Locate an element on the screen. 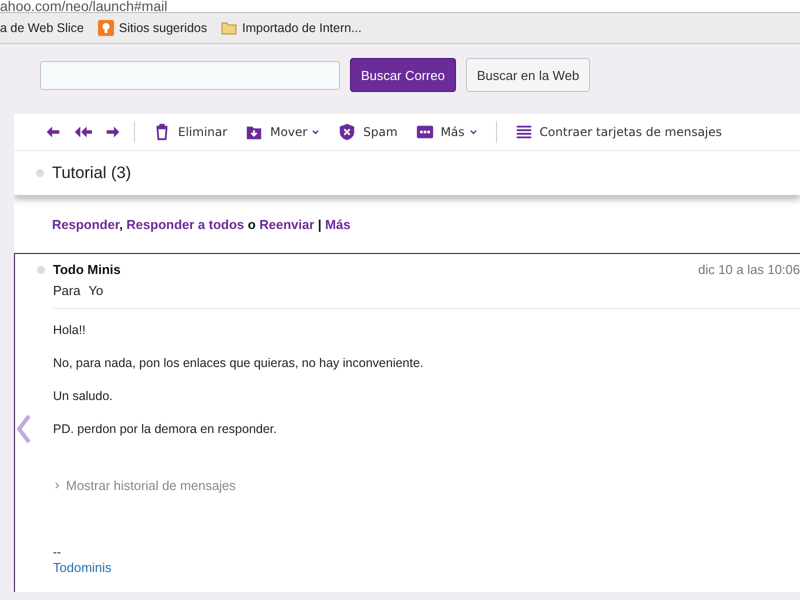 The image size is (800, 600). reply-link: Responder is located at coordinates (86, 224).